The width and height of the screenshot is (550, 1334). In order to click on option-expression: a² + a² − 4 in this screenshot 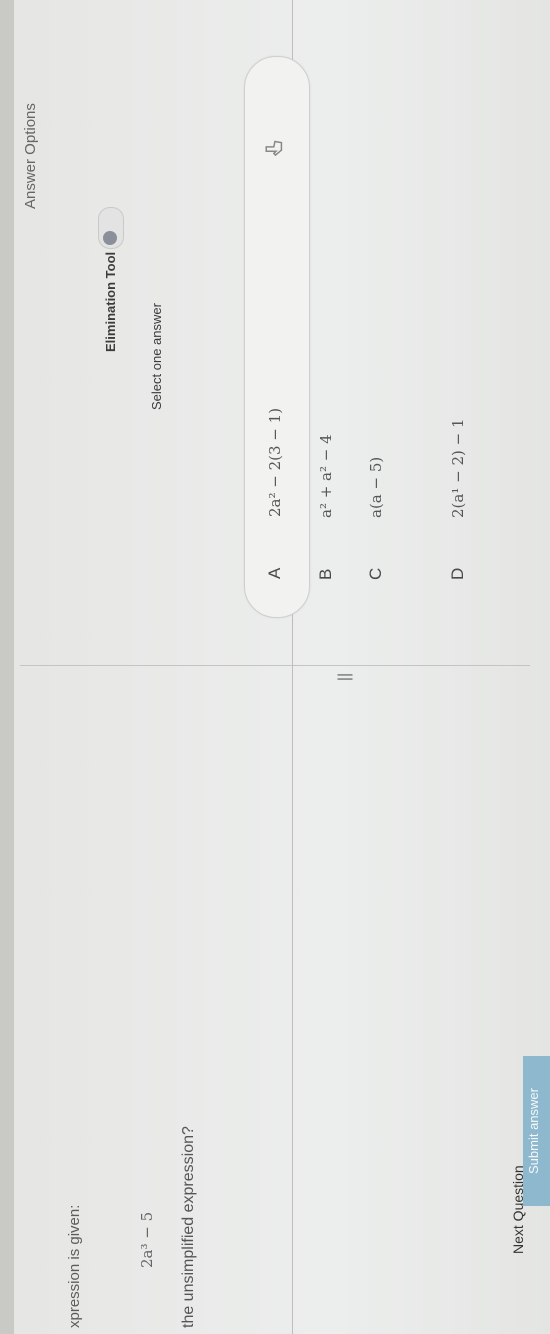, I will do `click(326, 476)`.